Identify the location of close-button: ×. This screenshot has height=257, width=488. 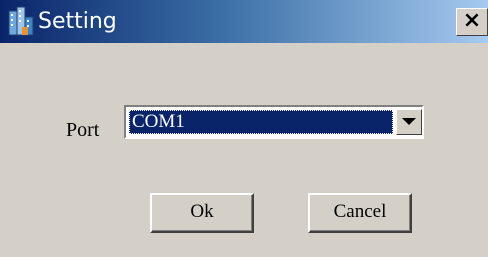
(472, 22).